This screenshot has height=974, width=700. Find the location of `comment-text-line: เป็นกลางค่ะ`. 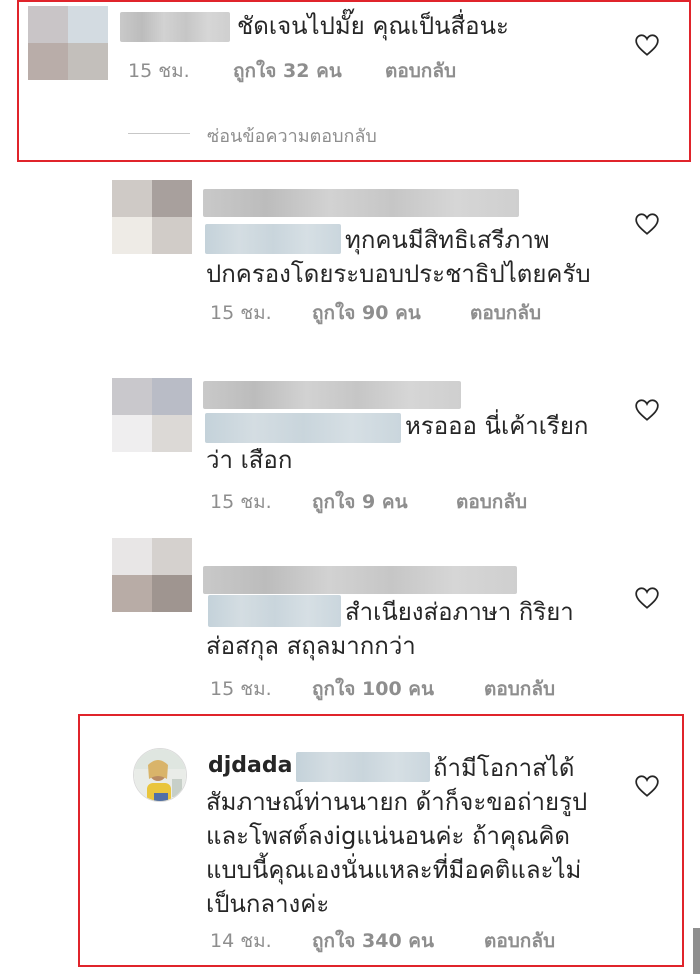

comment-text-line: เป็นกลางค่ะ is located at coordinates (268, 904).